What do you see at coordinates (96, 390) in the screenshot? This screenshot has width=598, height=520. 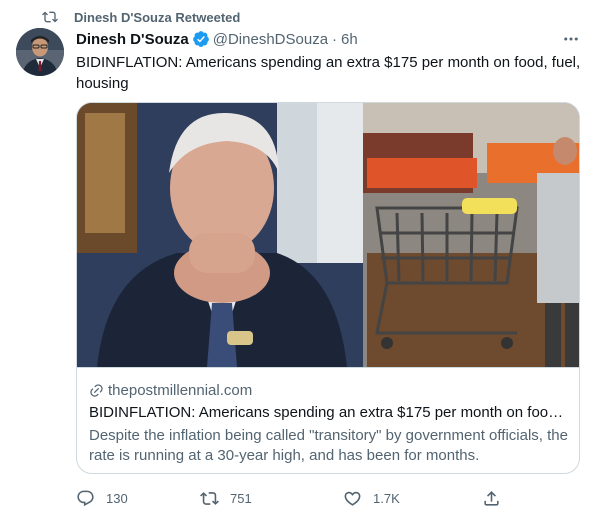 I see `link-icon` at bounding box center [96, 390].